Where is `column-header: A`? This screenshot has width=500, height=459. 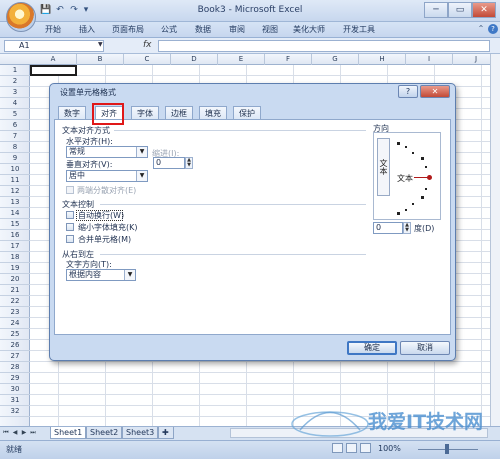 column-header: A is located at coordinates (53, 59).